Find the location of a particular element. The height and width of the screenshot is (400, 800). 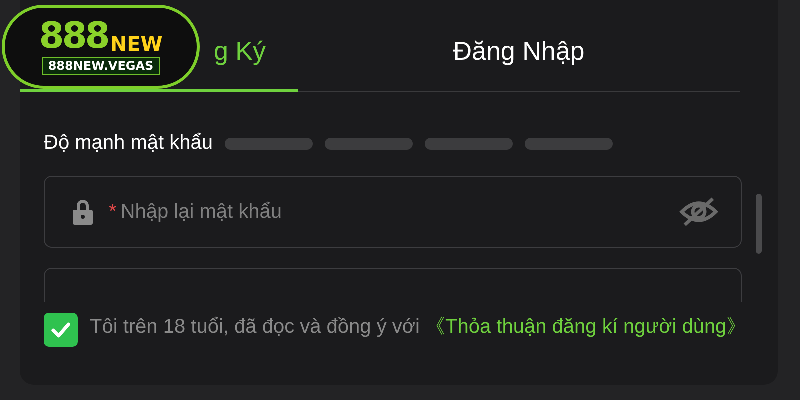

checkbox is located at coordinates (61, 330).